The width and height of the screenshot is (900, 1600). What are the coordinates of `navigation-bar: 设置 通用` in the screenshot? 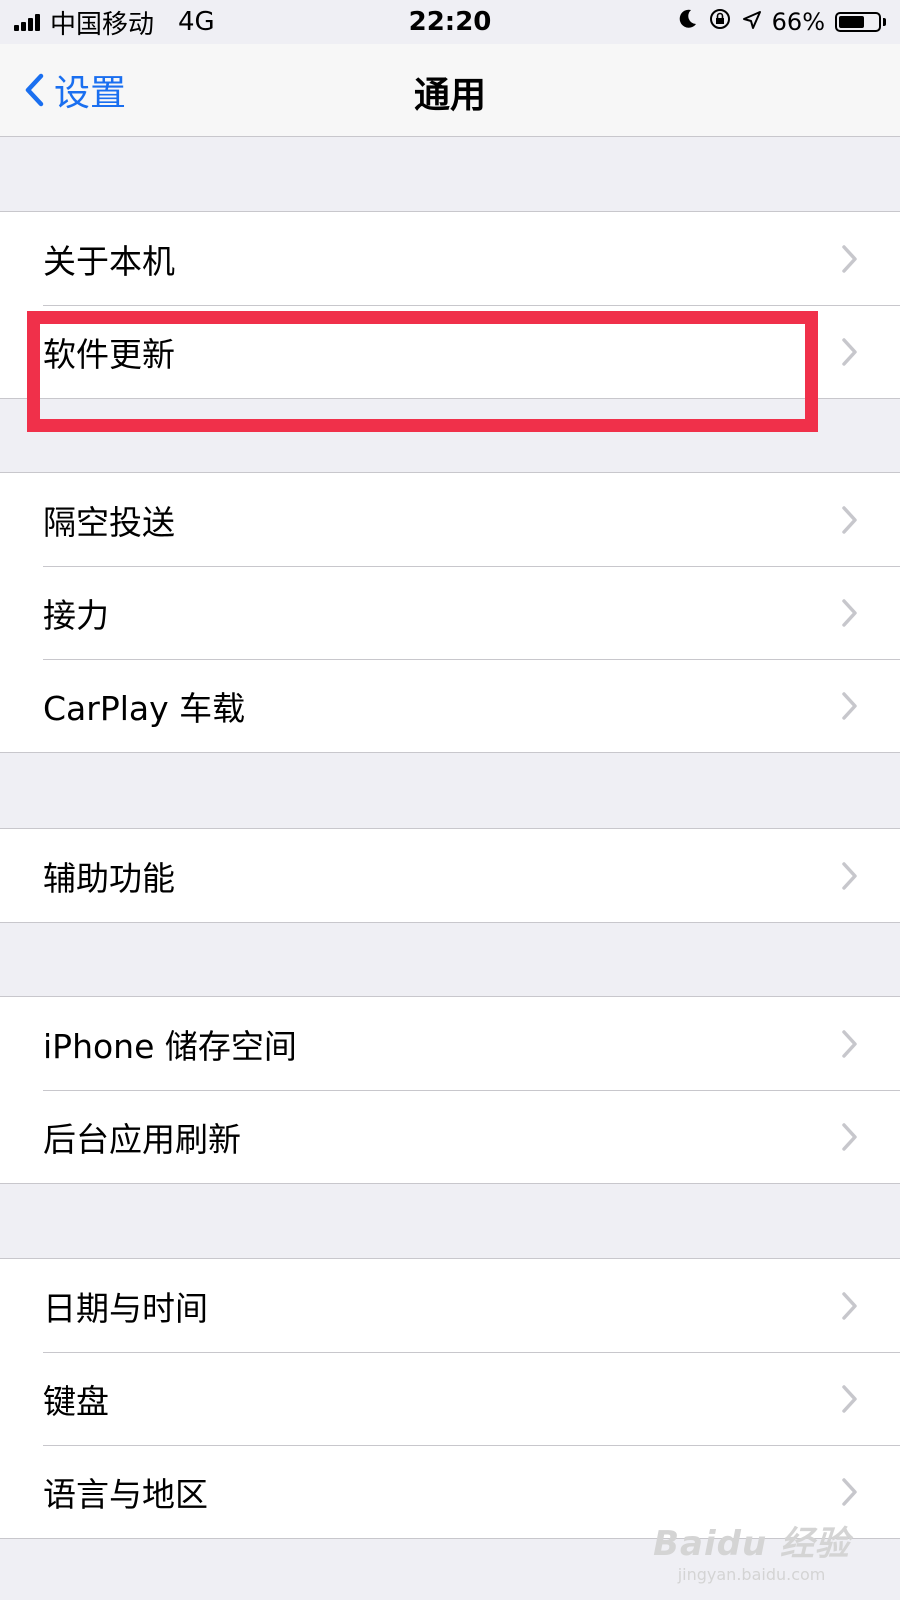 It's located at (450, 90).